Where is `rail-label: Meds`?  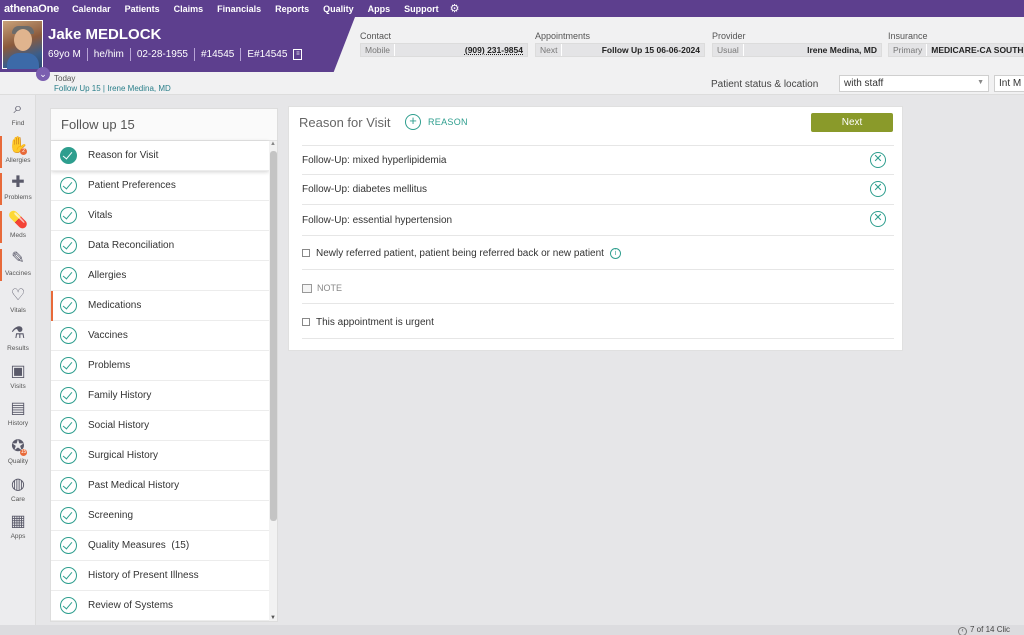 rail-label: Meds is located at coordinates (18, 235).